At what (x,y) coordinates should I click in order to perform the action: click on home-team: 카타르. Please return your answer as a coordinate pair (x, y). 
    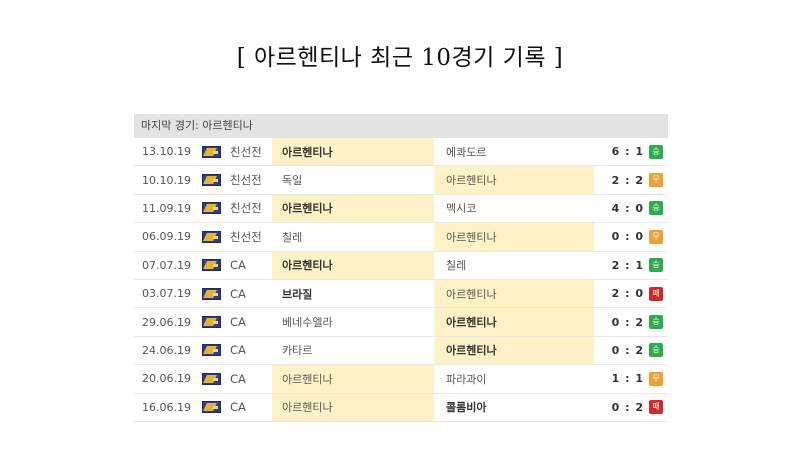
    Looking at the image, I should click on (353, 350).